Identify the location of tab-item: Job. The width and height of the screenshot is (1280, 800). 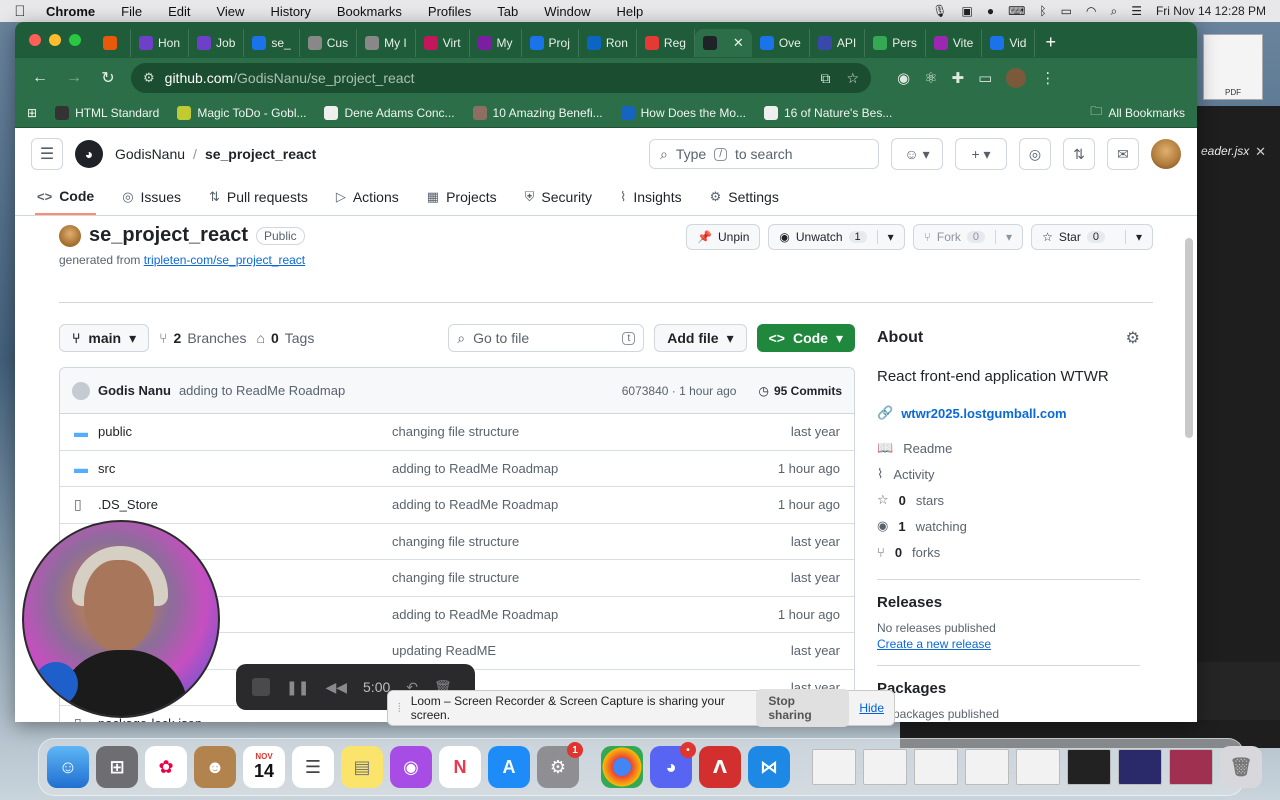
(217, 43).